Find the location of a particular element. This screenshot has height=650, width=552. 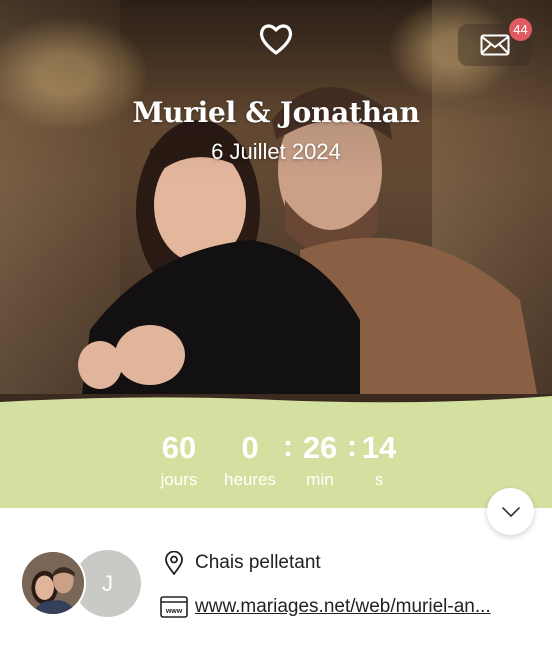

countdown-minutes-label: min is located at coordinates (320, 479).